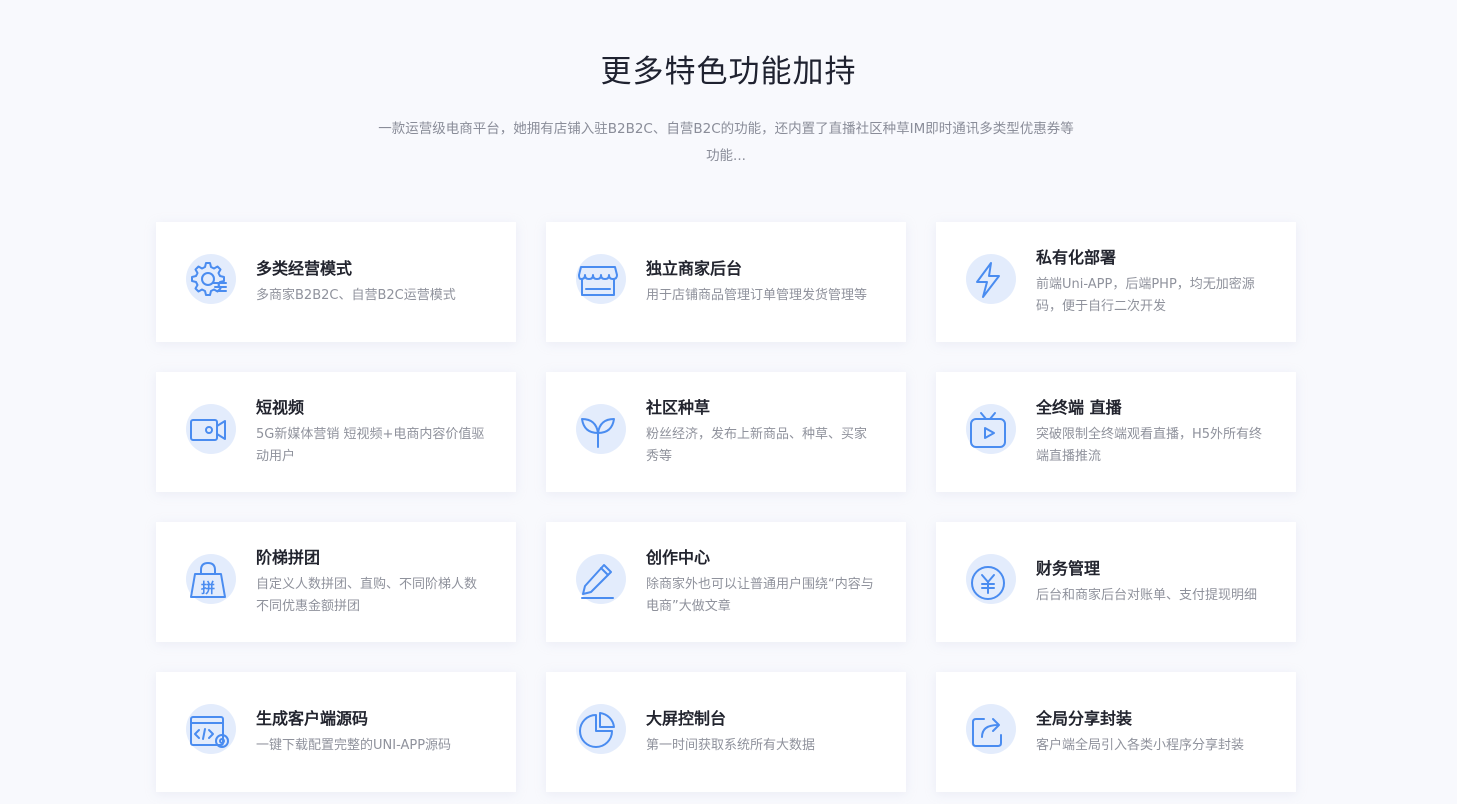 Image resolution: width=1457 pixels, height=804 pixels. Describe the element at coordinates (757, 445) in the screenshot. I see `feature-desc: 粉丝经济，发布上新商品、种草、买家秀等` at that location.